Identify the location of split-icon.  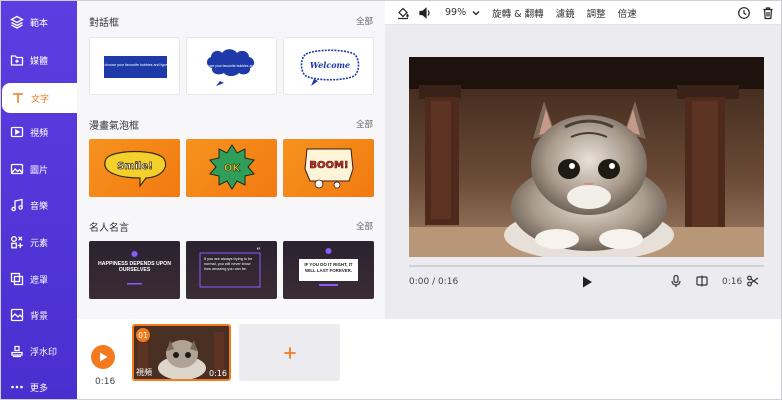
(702, 281).